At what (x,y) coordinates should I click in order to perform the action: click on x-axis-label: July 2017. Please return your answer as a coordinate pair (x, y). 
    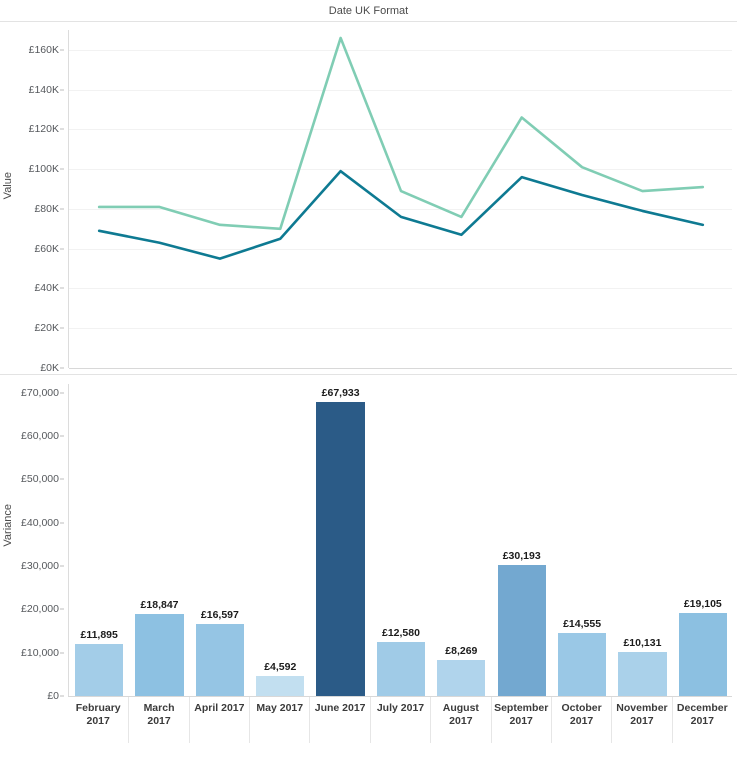
    Looking at the image, I should click on (400, 708).